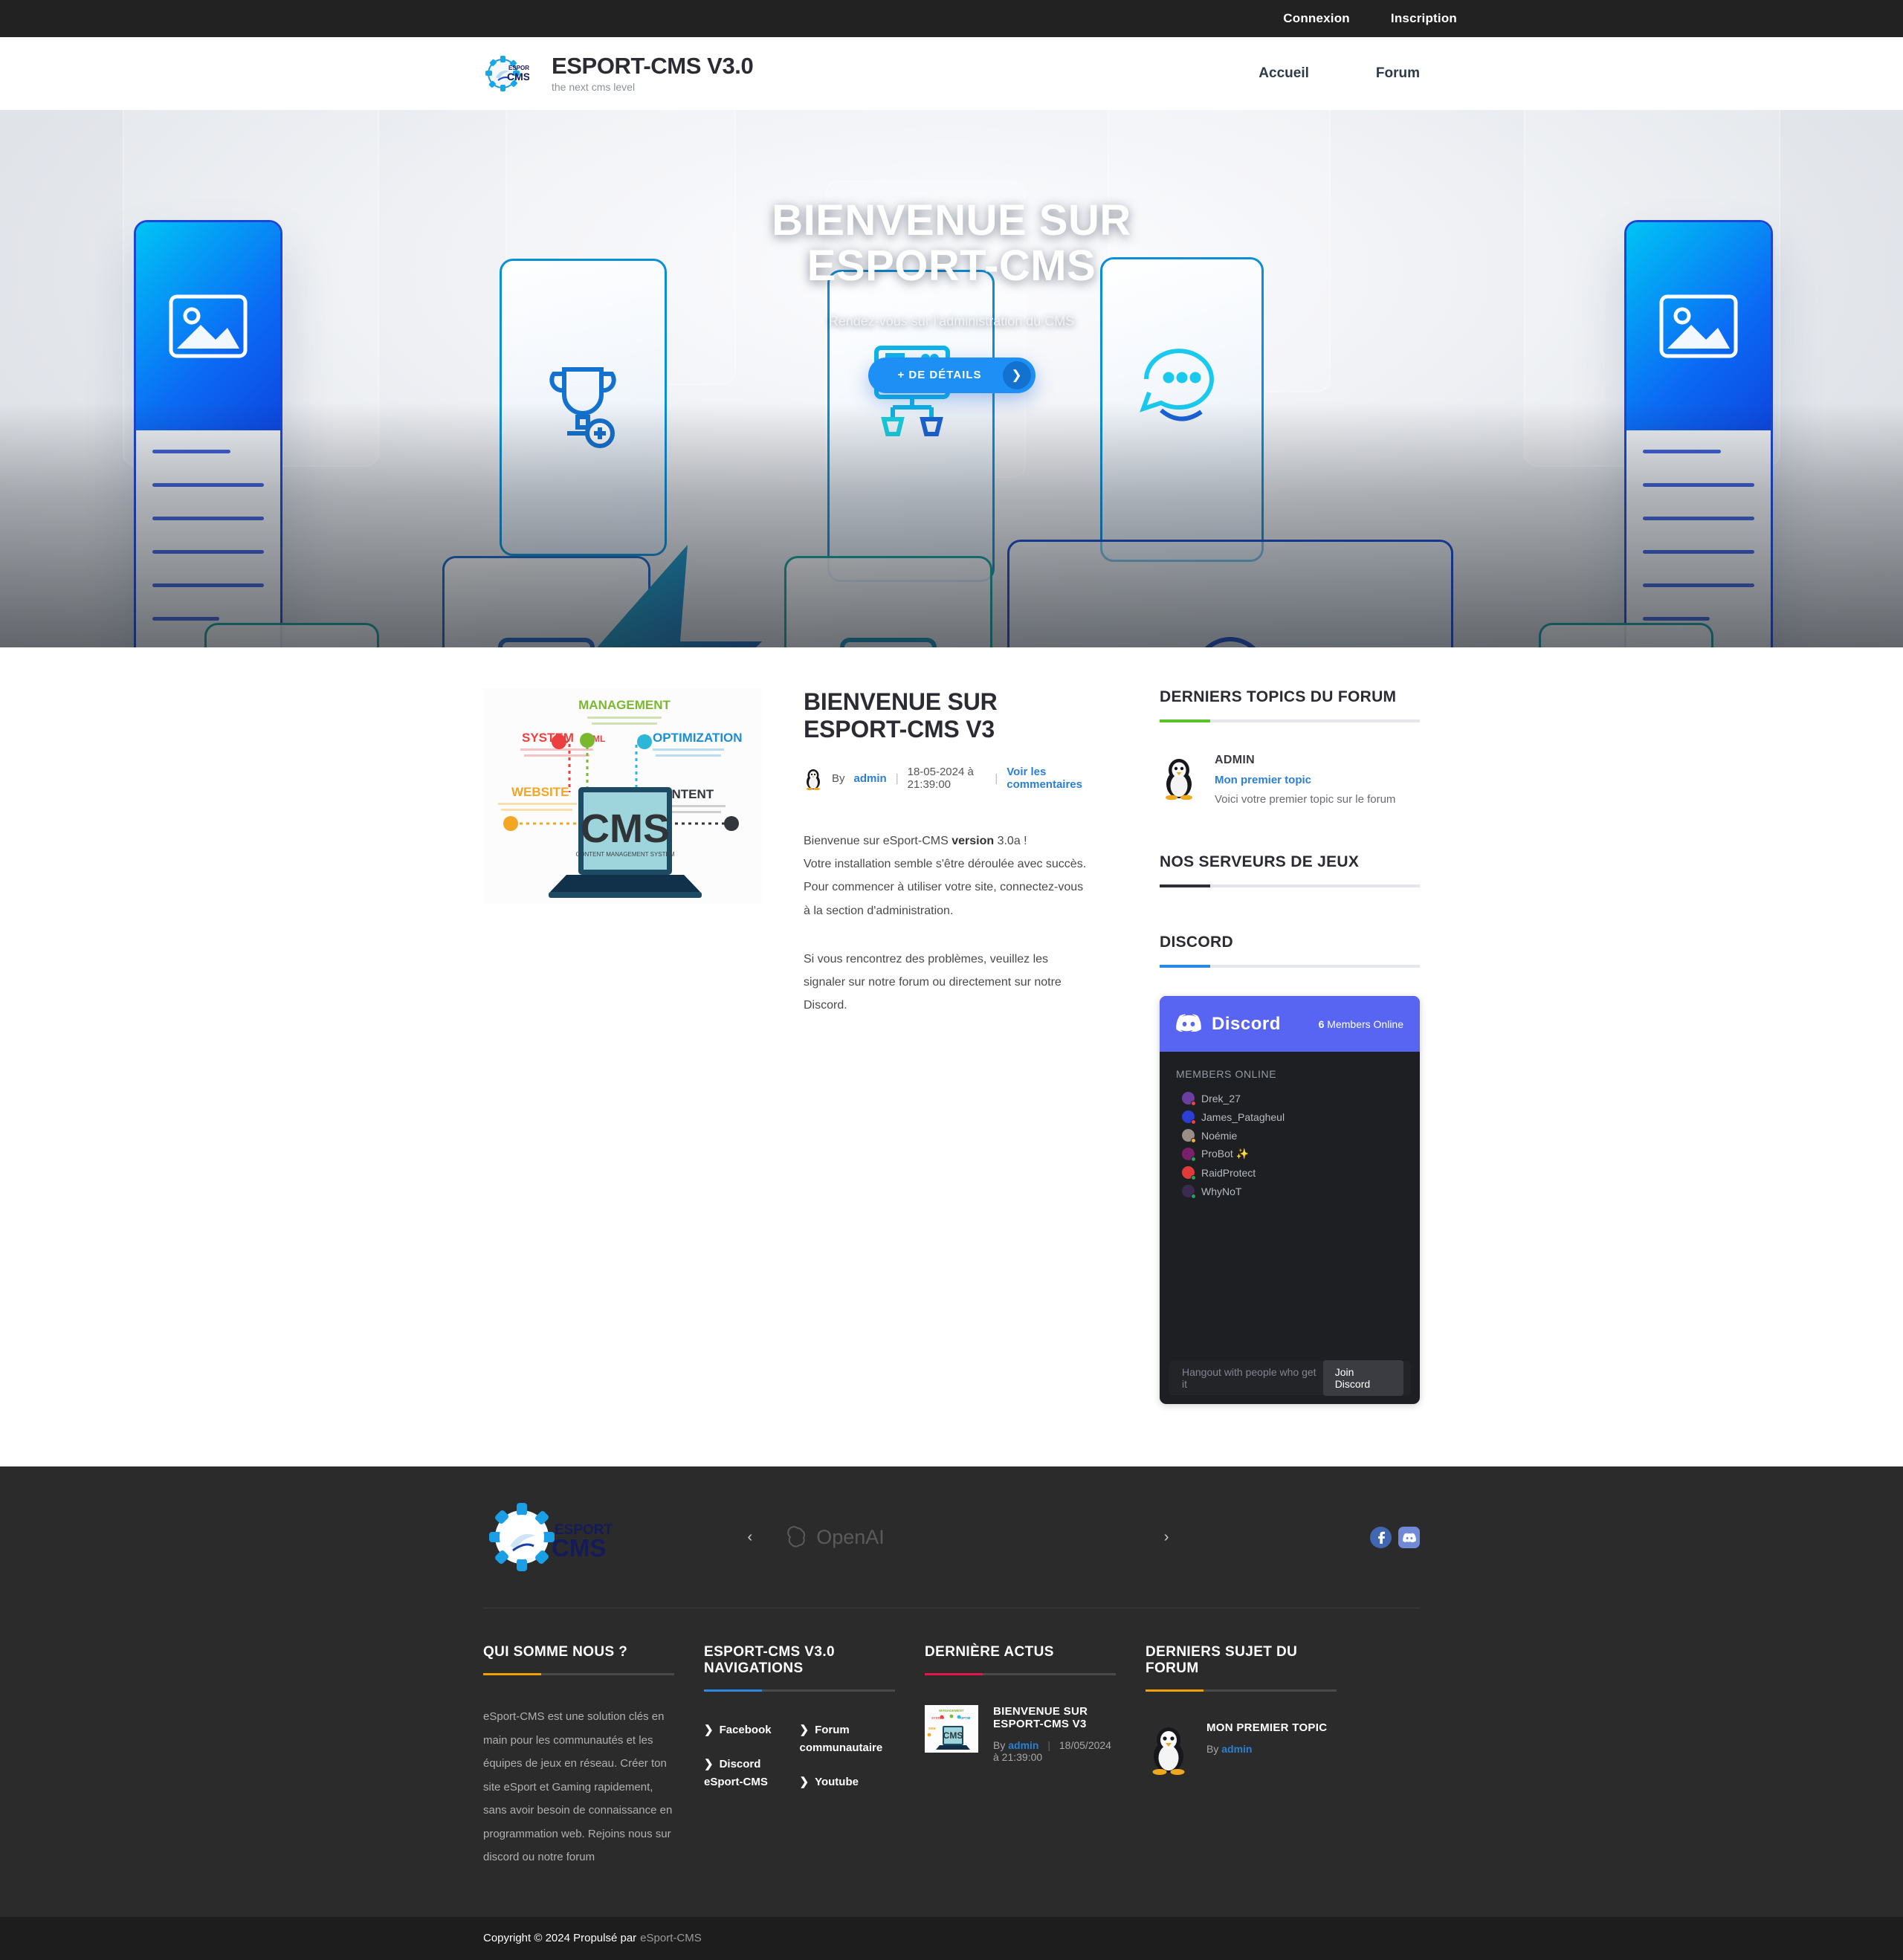 Image resolution: width=1903 pixels, height=1960 pixels. I want to click on member-name: Noémie, so click(1219, 1135).